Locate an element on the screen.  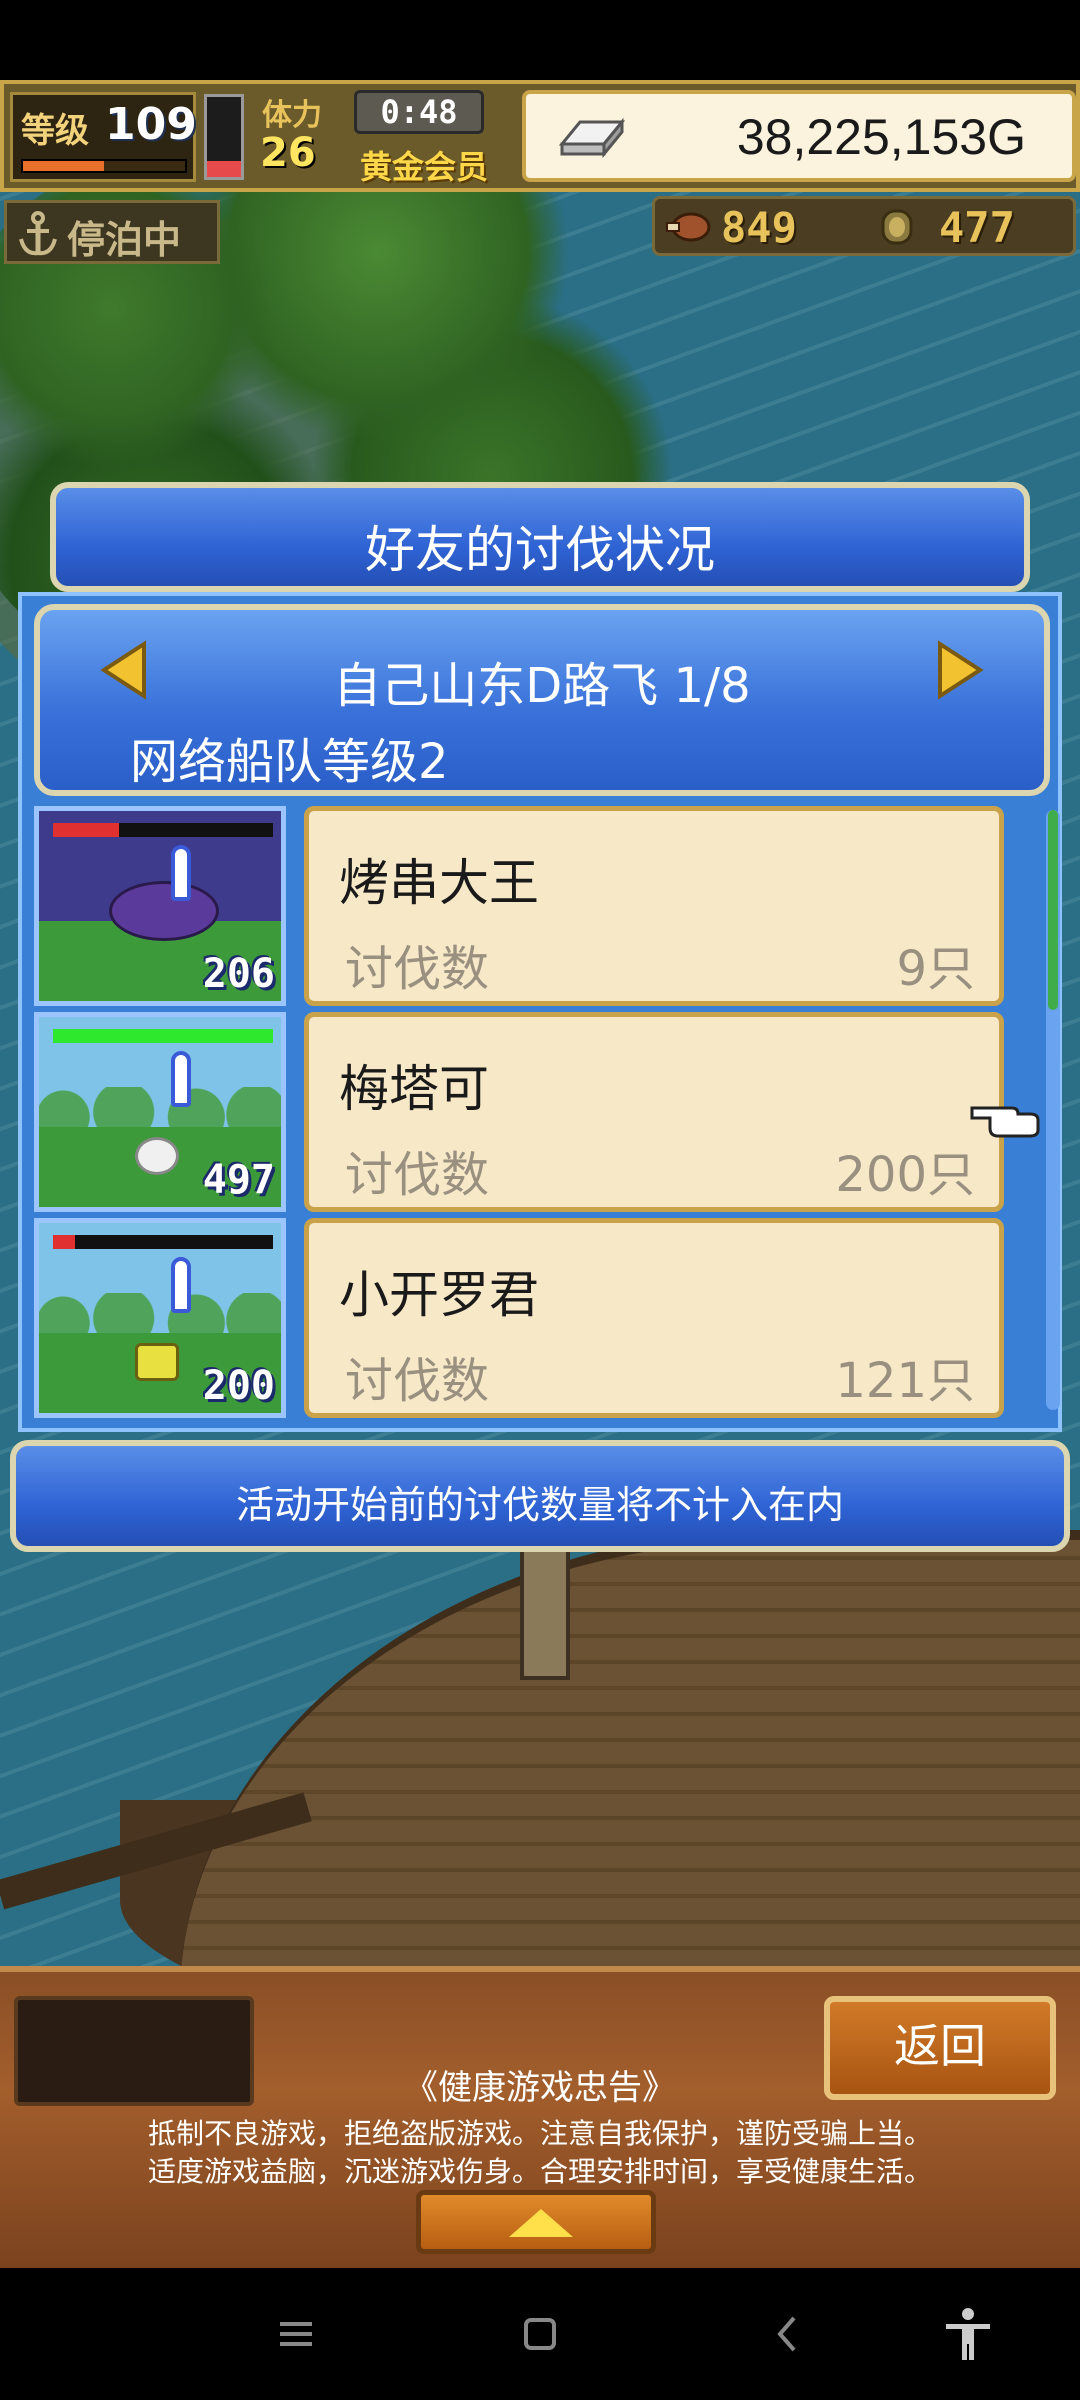
friend-name: 小开罗君 is located at coordinates (439, 1295).